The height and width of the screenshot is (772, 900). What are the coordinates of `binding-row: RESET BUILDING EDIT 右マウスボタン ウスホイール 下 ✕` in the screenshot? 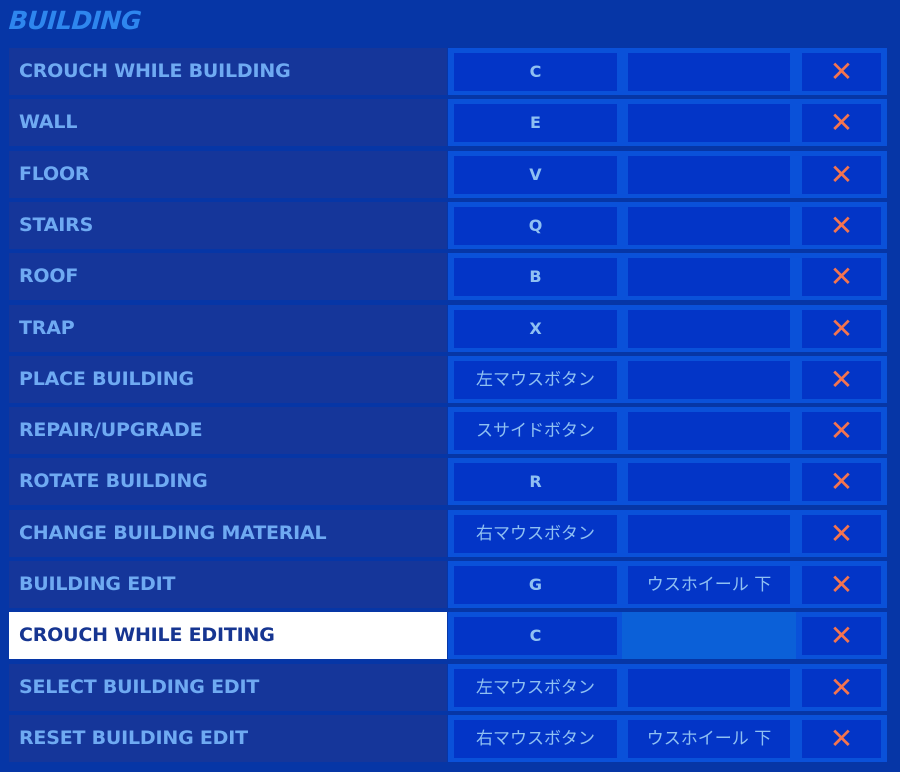 It's located at (450, 738).